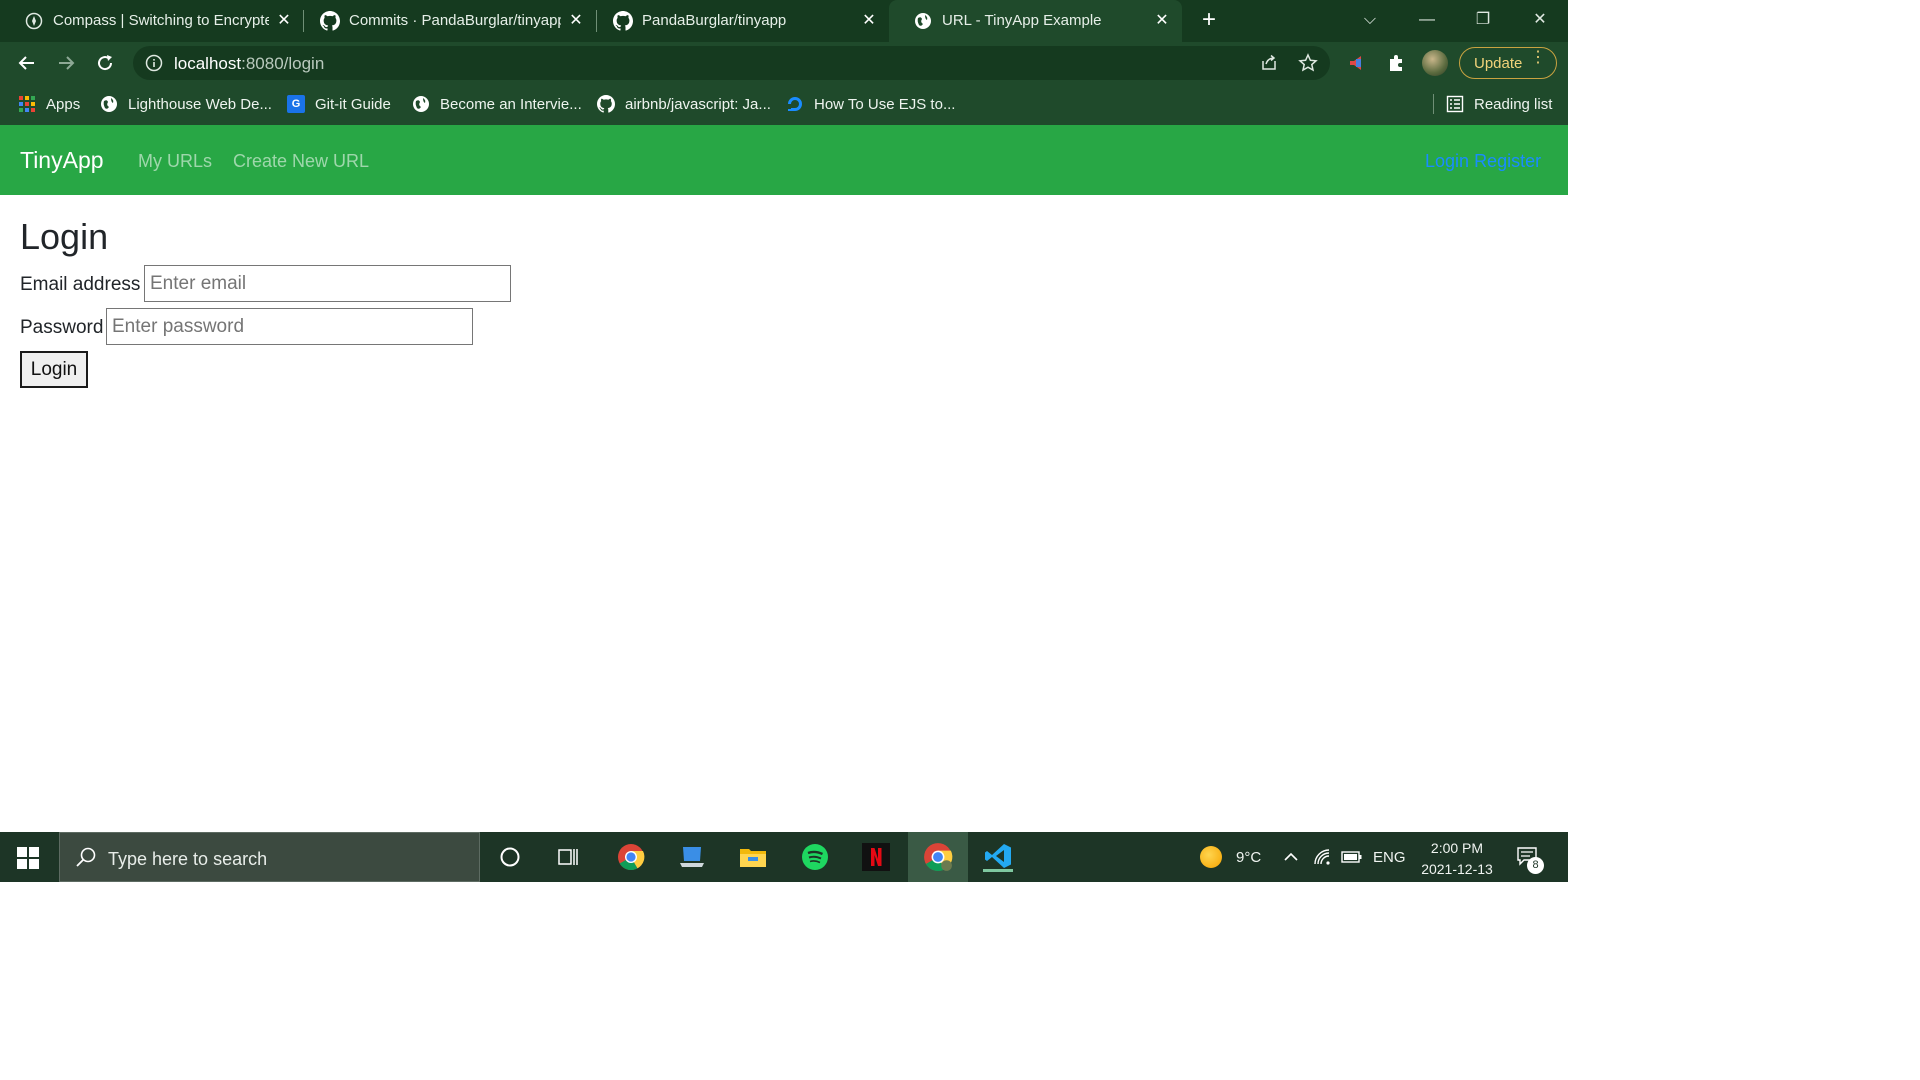 Image resolution: width=1920 pixels, height=1080 pixels. What do you see at coordinates (1457, 859) in the screenshot?
I see `taskbar-clock: 2:00 PM 2021-12-13` at bounding box center [1457, 859].